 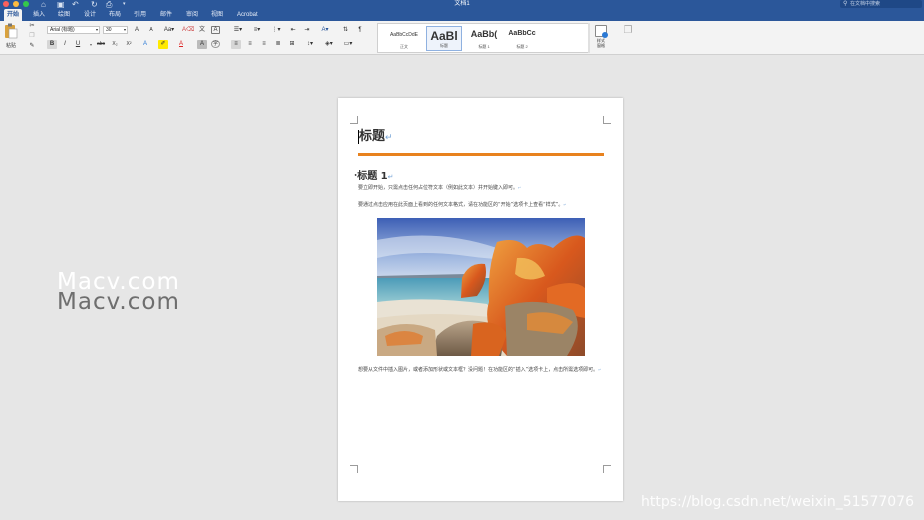 I want to click on subscript-button: X₂, so click(x=115, y=44).